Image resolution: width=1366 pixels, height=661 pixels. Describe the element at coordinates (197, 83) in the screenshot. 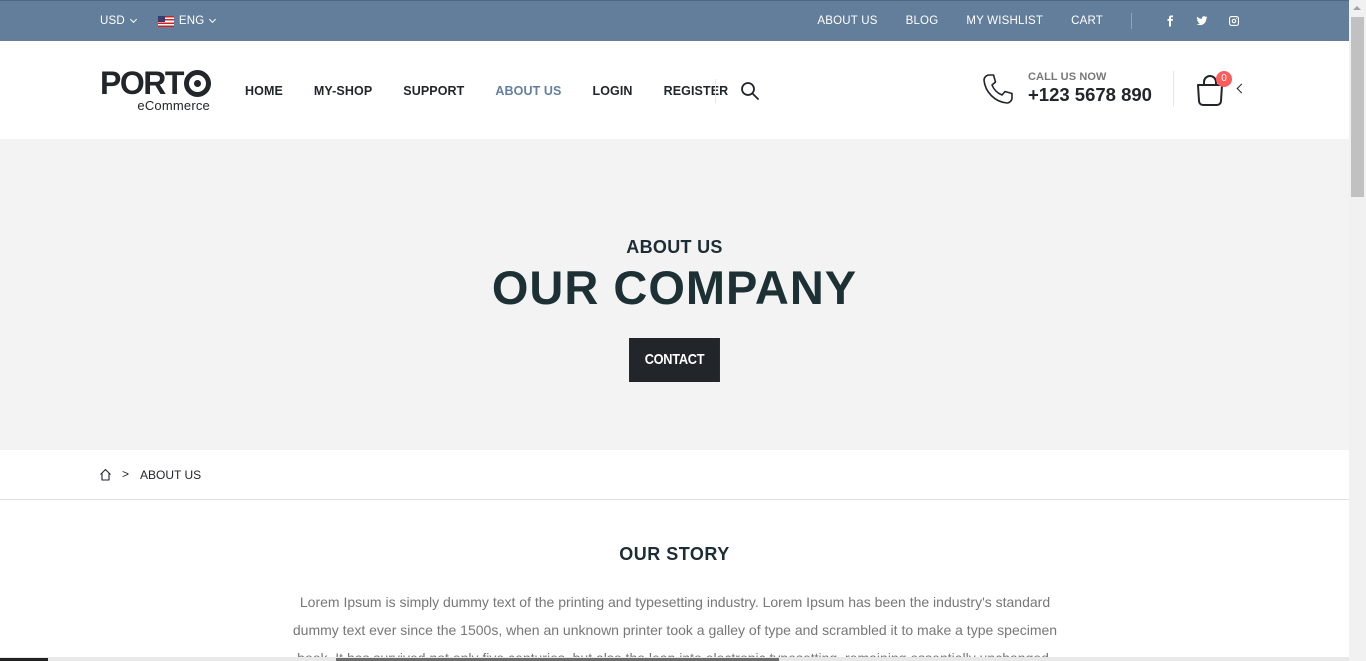

I see `logo-o-mark` at that location.